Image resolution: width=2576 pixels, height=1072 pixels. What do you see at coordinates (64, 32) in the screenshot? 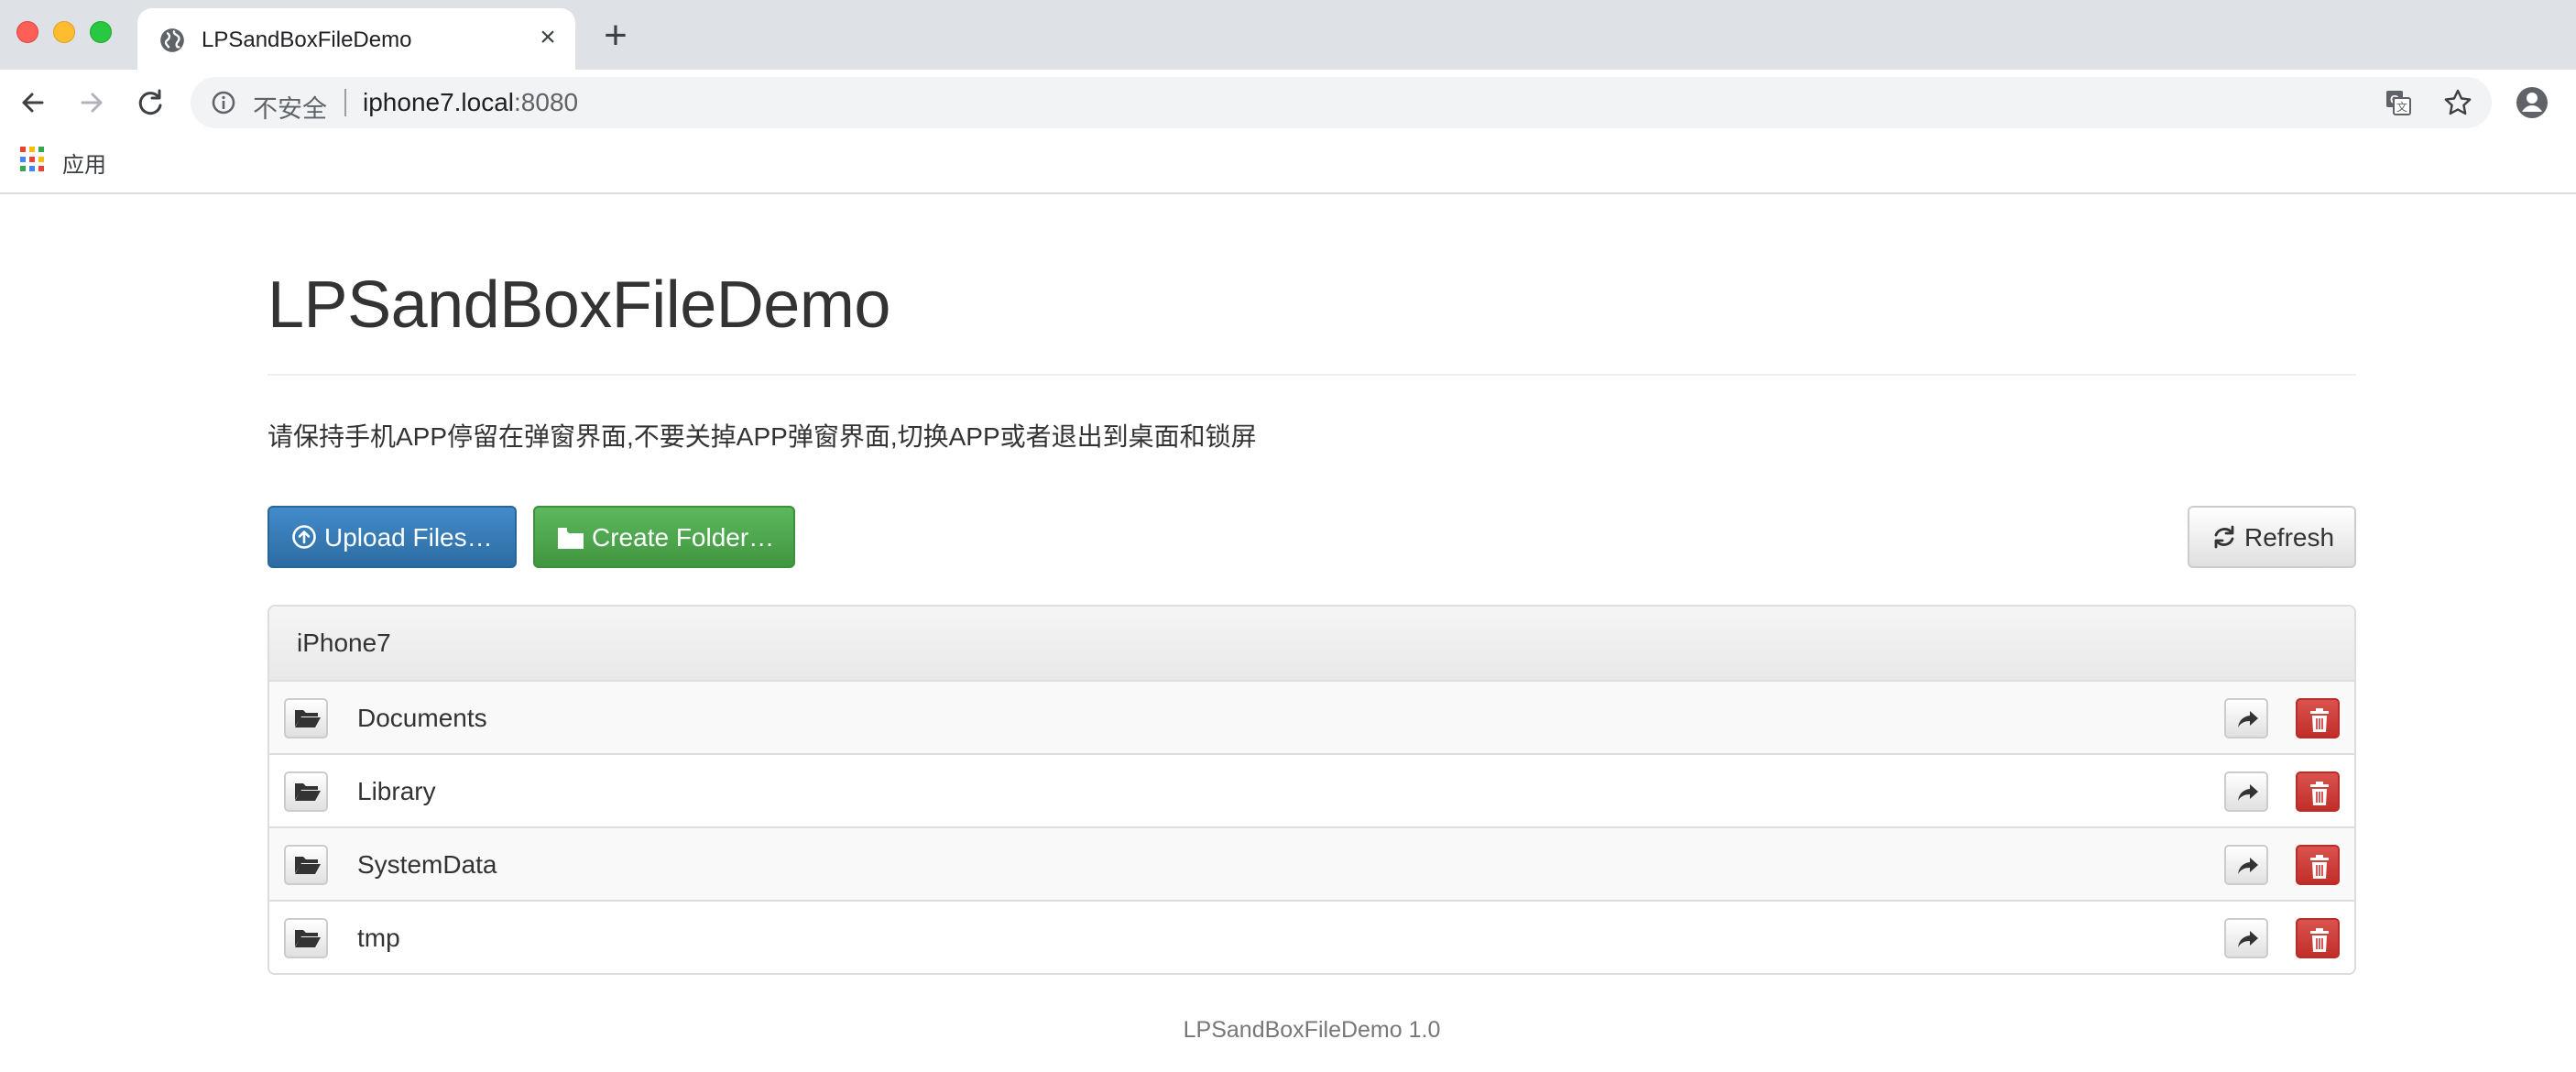
I see `minimize-window-button` at bounding box center [64, 32].